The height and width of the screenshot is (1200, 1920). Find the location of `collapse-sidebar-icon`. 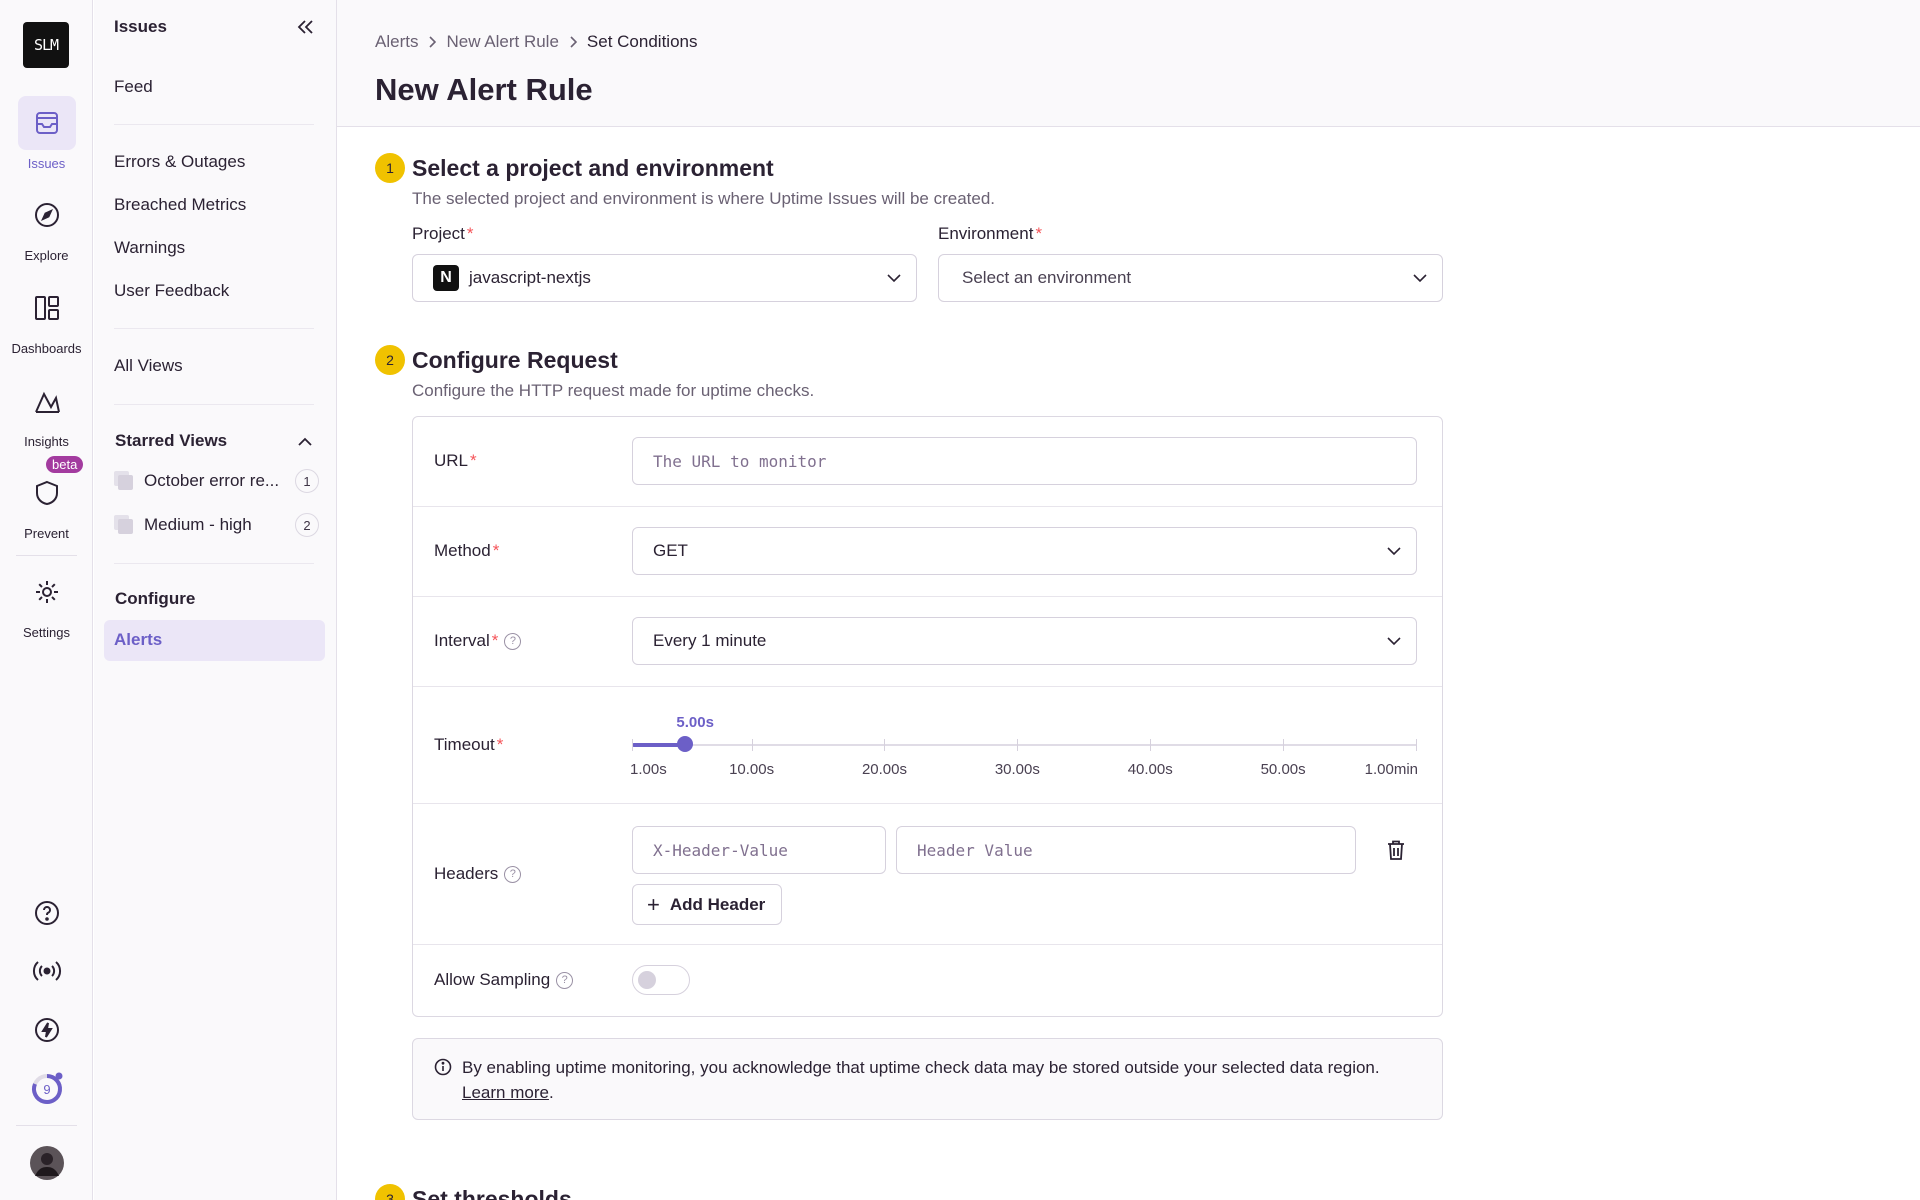

collapse-sidebar-icon is located at coordinates (305, 27).